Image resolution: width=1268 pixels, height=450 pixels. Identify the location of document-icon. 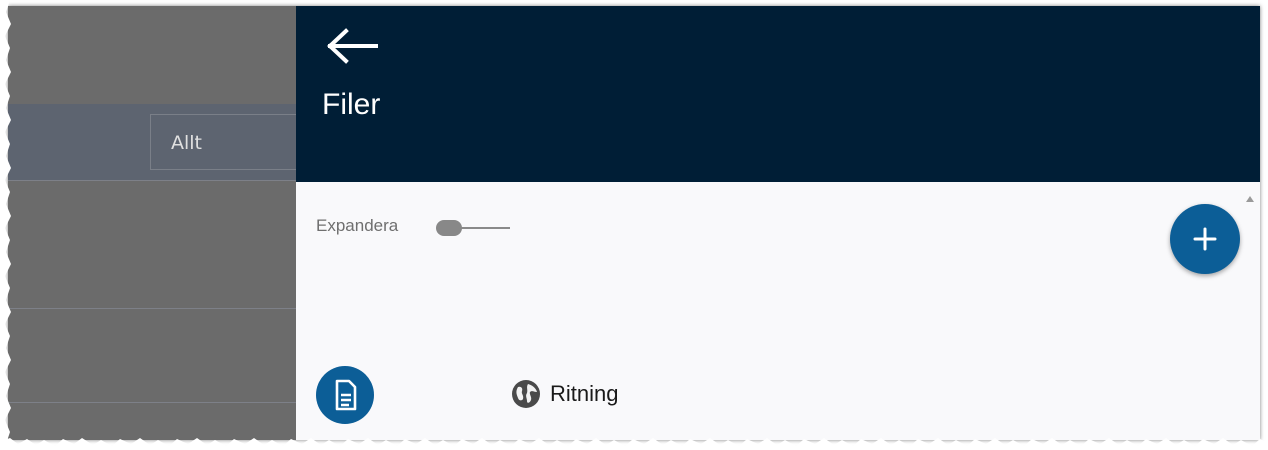
(346, 395).